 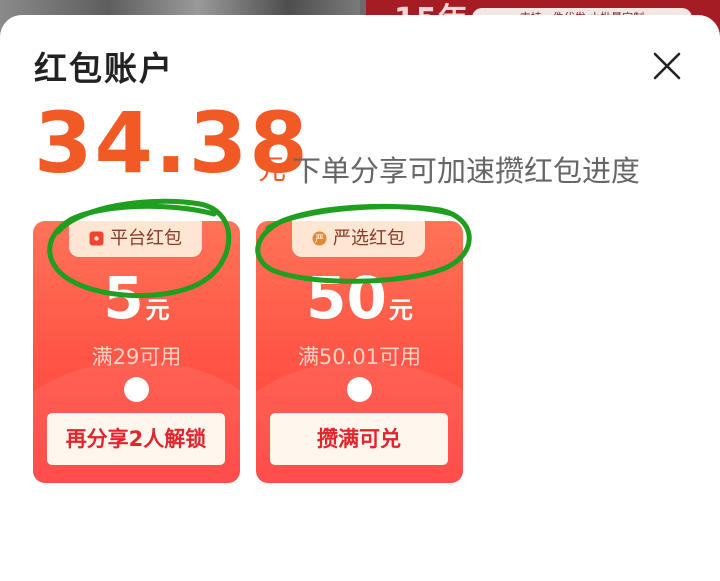 What do you see at coordinates (369, 238) in the screenshot?
I see `card-tag-label: 严选红包` at bounding box center [369, 238].